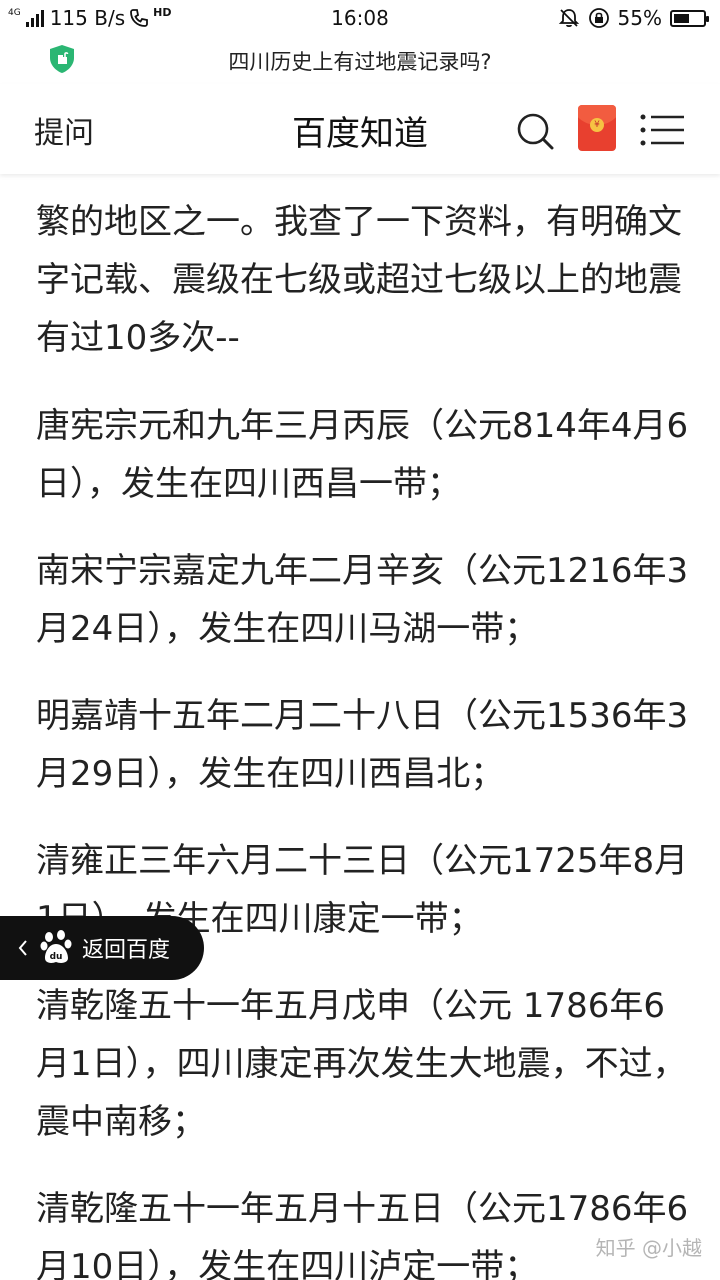 The height and width of the screenshot is (1280, 720). What do you see at coordinates (362, 455) in the screenshot?
I see `article-paragraph: 唐宪宗元和九年三月丙辰（公元814年4月6日），发生在四川西昌一带；` at bounding box center [362, 455].